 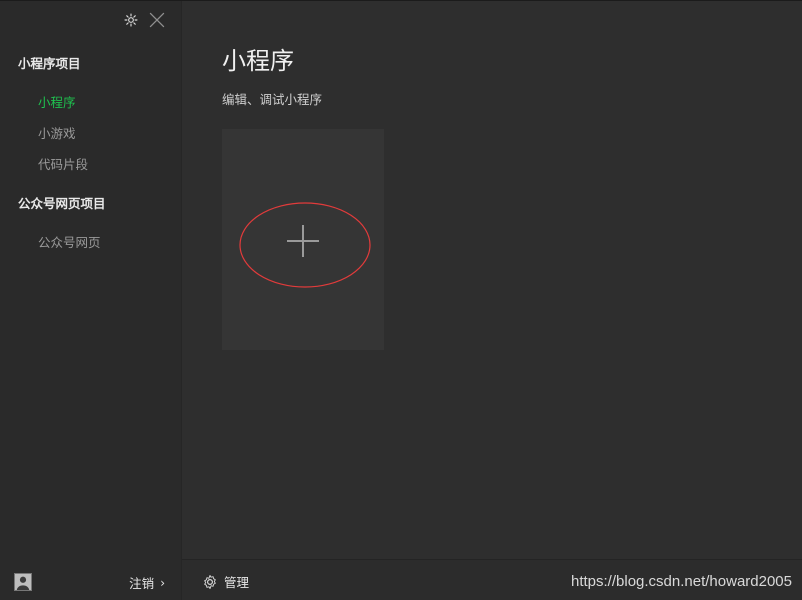 What do you see at coordinates (145, 20) in the screenshot?
I see `sidebar-top-controls` at bounding box center [145, 20].